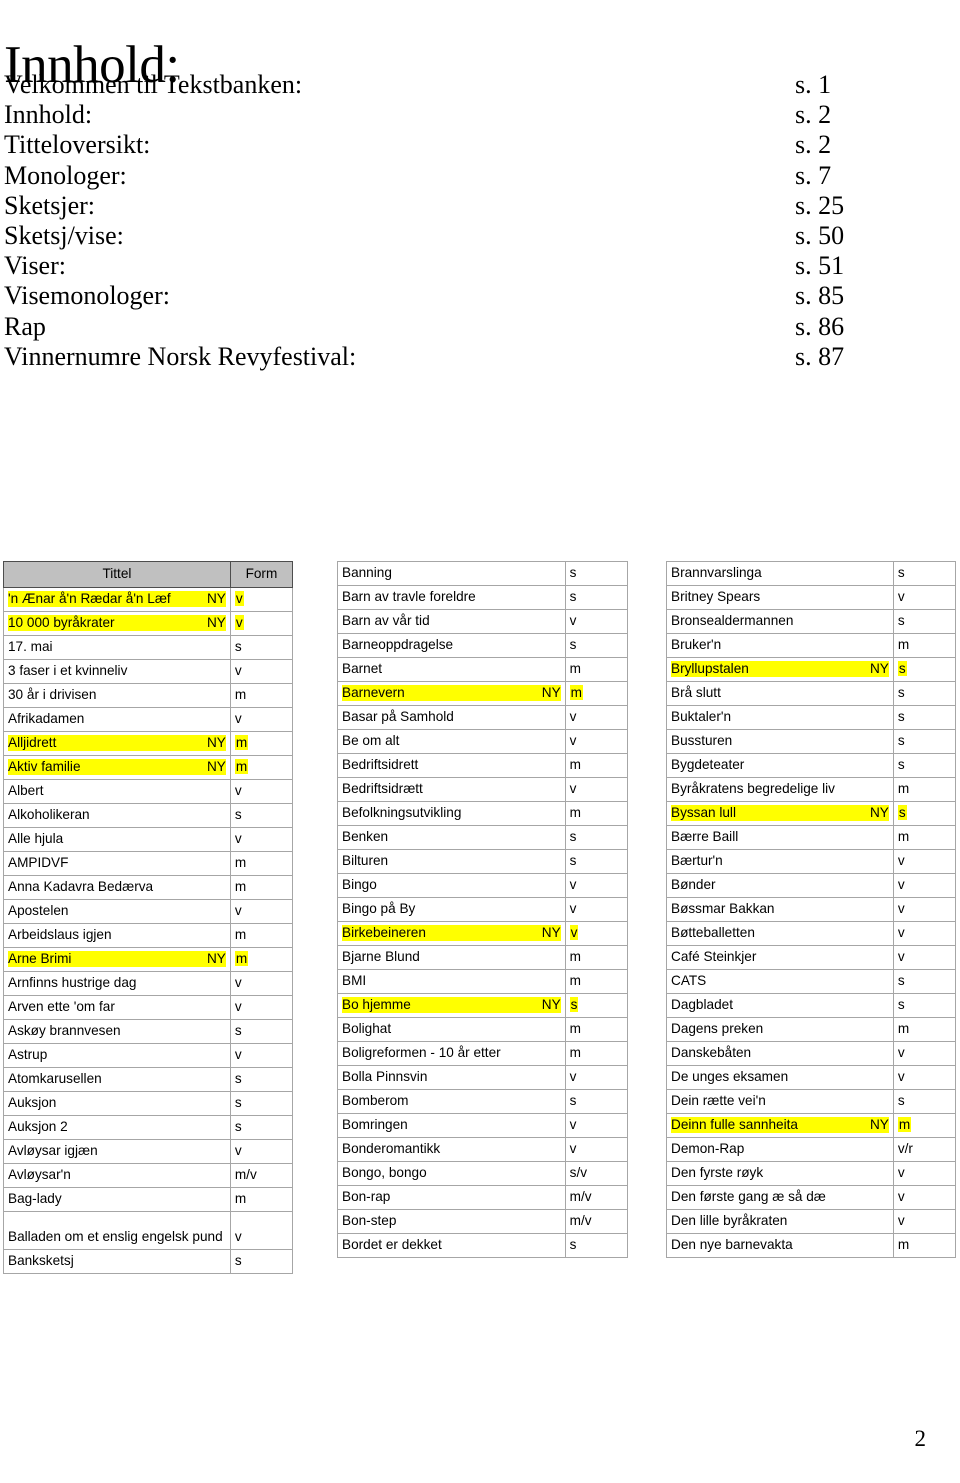 The image size is (960, 1483). What do you see at coordinates (780, 573) in the screenshot?
I see `title-cell: Brannvarslinga` at bounding box center [780, 573].